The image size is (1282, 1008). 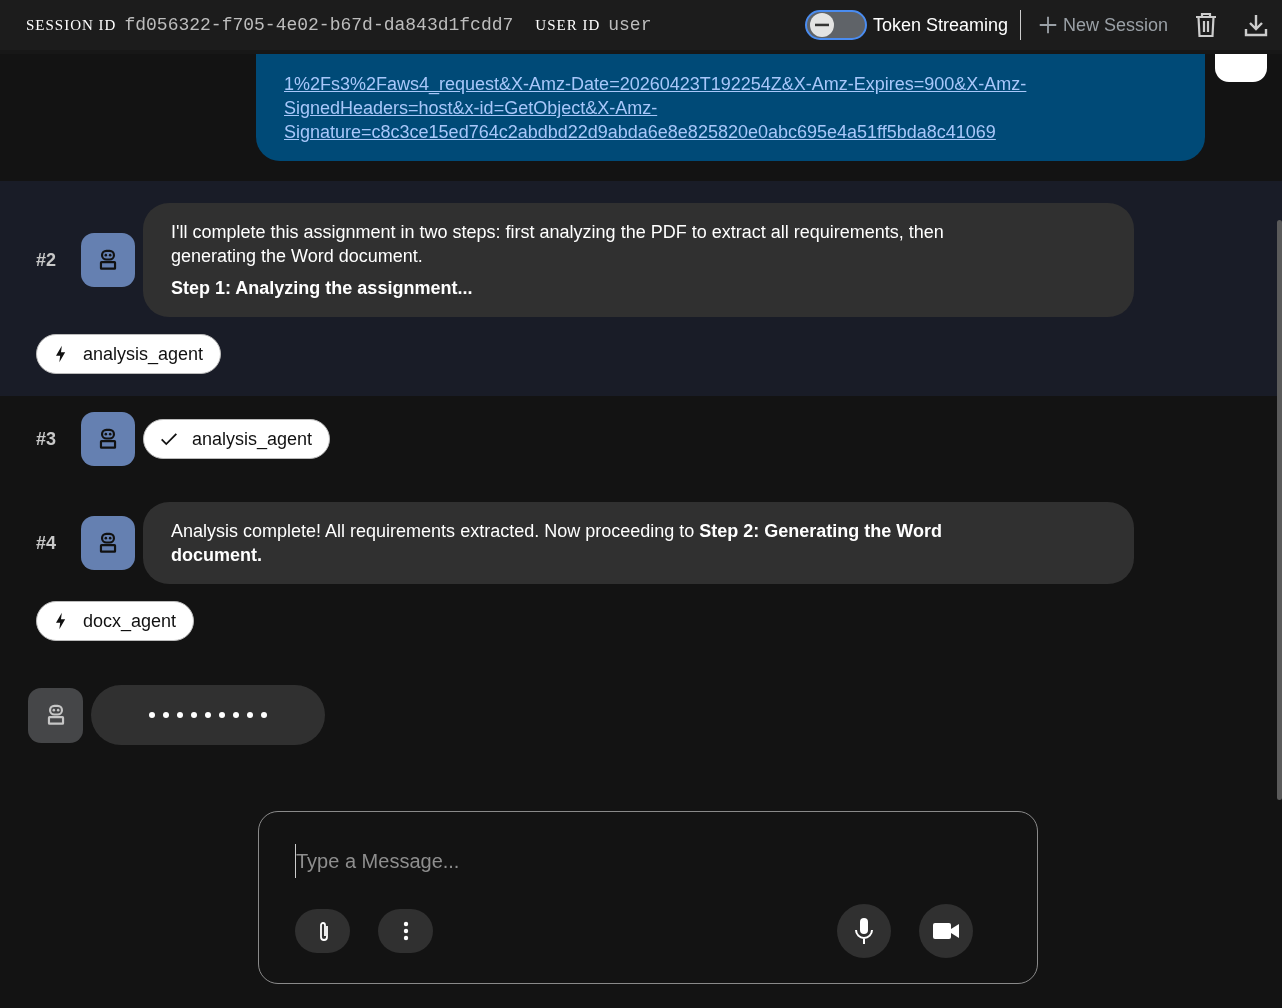 What do you see at coordinates (940, 25) in the screenshot?
I see `token-streaming-label: Token Streaming` at bounding box center [940, 25].